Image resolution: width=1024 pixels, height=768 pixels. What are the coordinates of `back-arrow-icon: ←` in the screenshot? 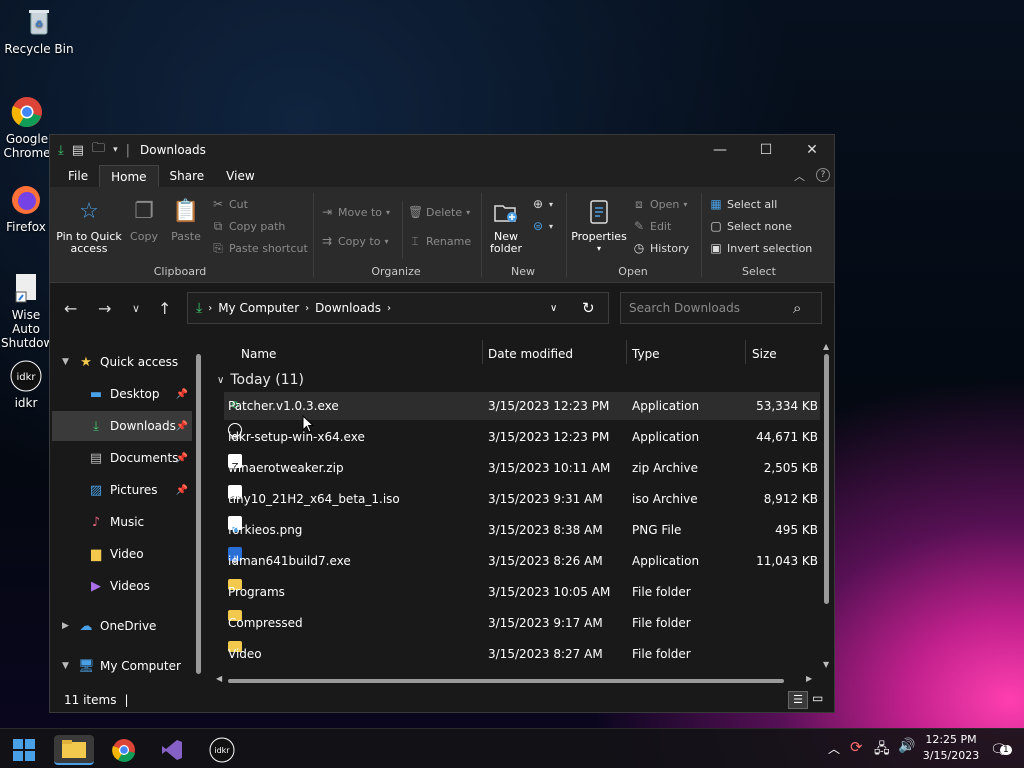 It's located at (70, 308).